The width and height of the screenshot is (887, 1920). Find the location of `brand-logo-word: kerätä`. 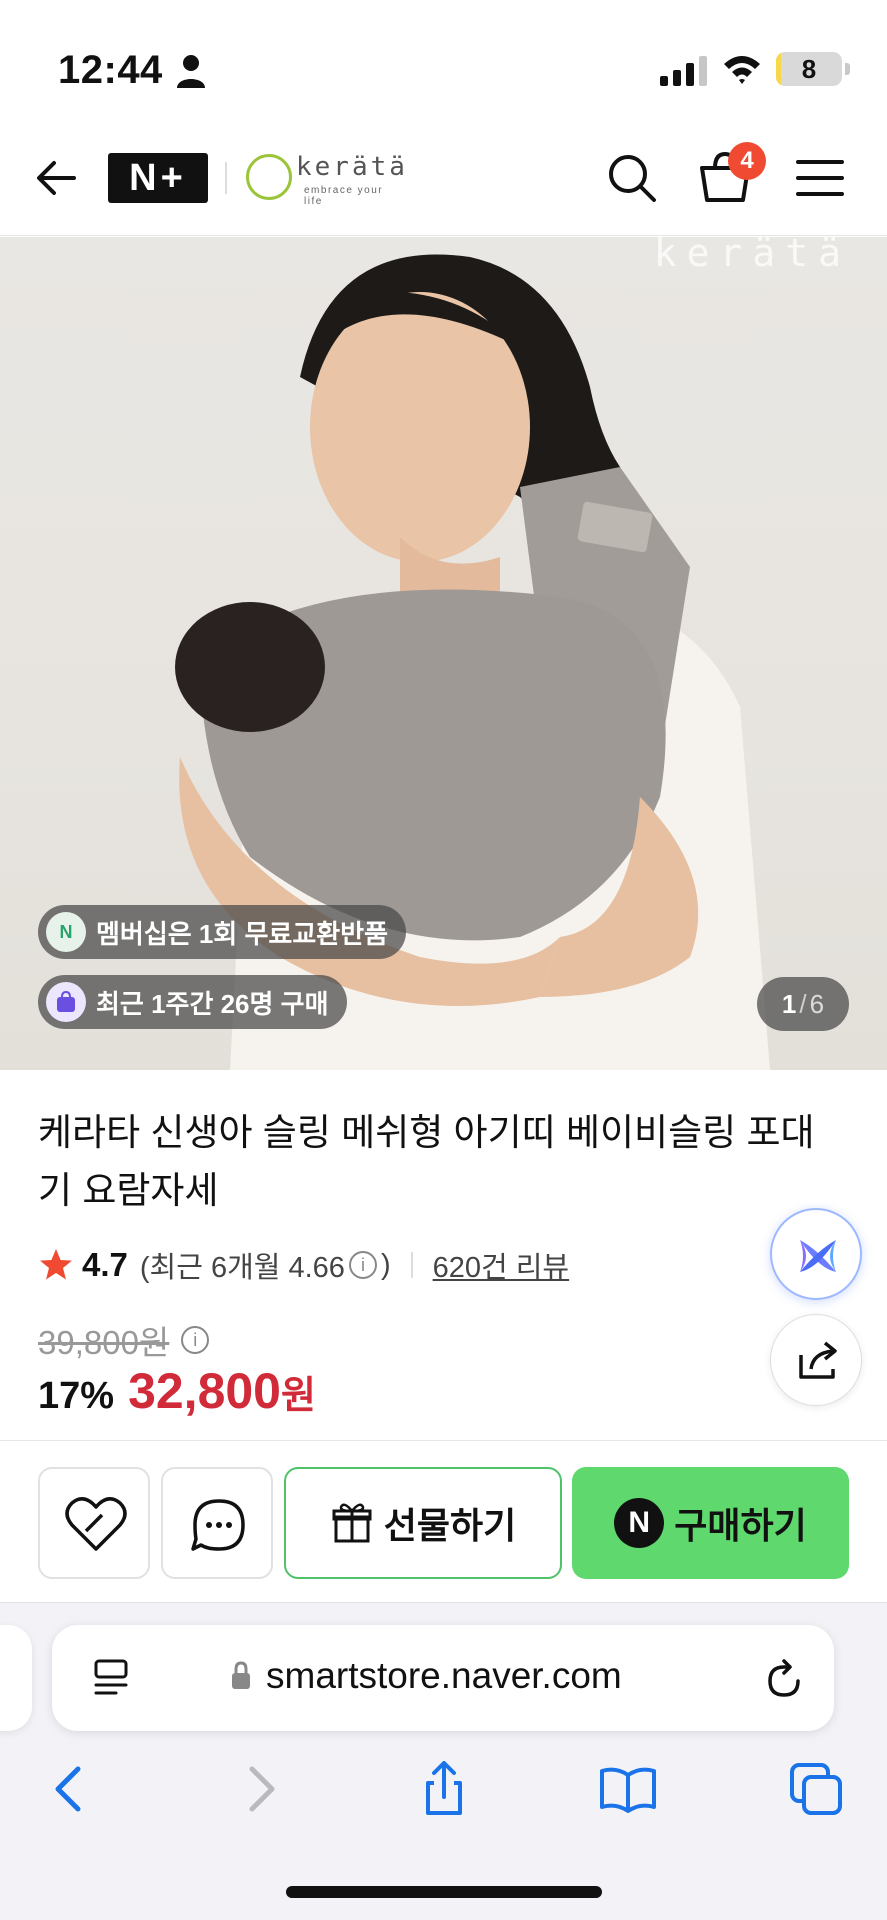

brand-logo-word: kerätä is located at coordinates (352, 167).